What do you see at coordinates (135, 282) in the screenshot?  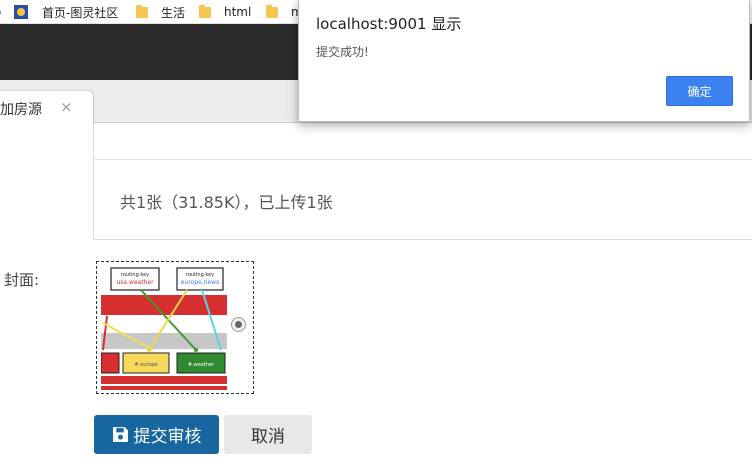 I see `thumb-card-value: usa.weather` at bounding box center [135, 282].